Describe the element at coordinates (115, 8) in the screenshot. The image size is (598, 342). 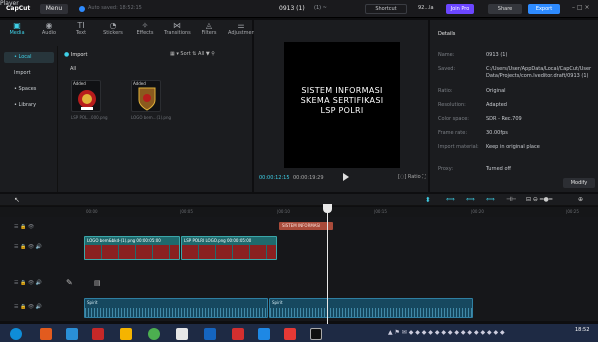
I see `autosave-status: Auto saved: 18:52:15` at that location.